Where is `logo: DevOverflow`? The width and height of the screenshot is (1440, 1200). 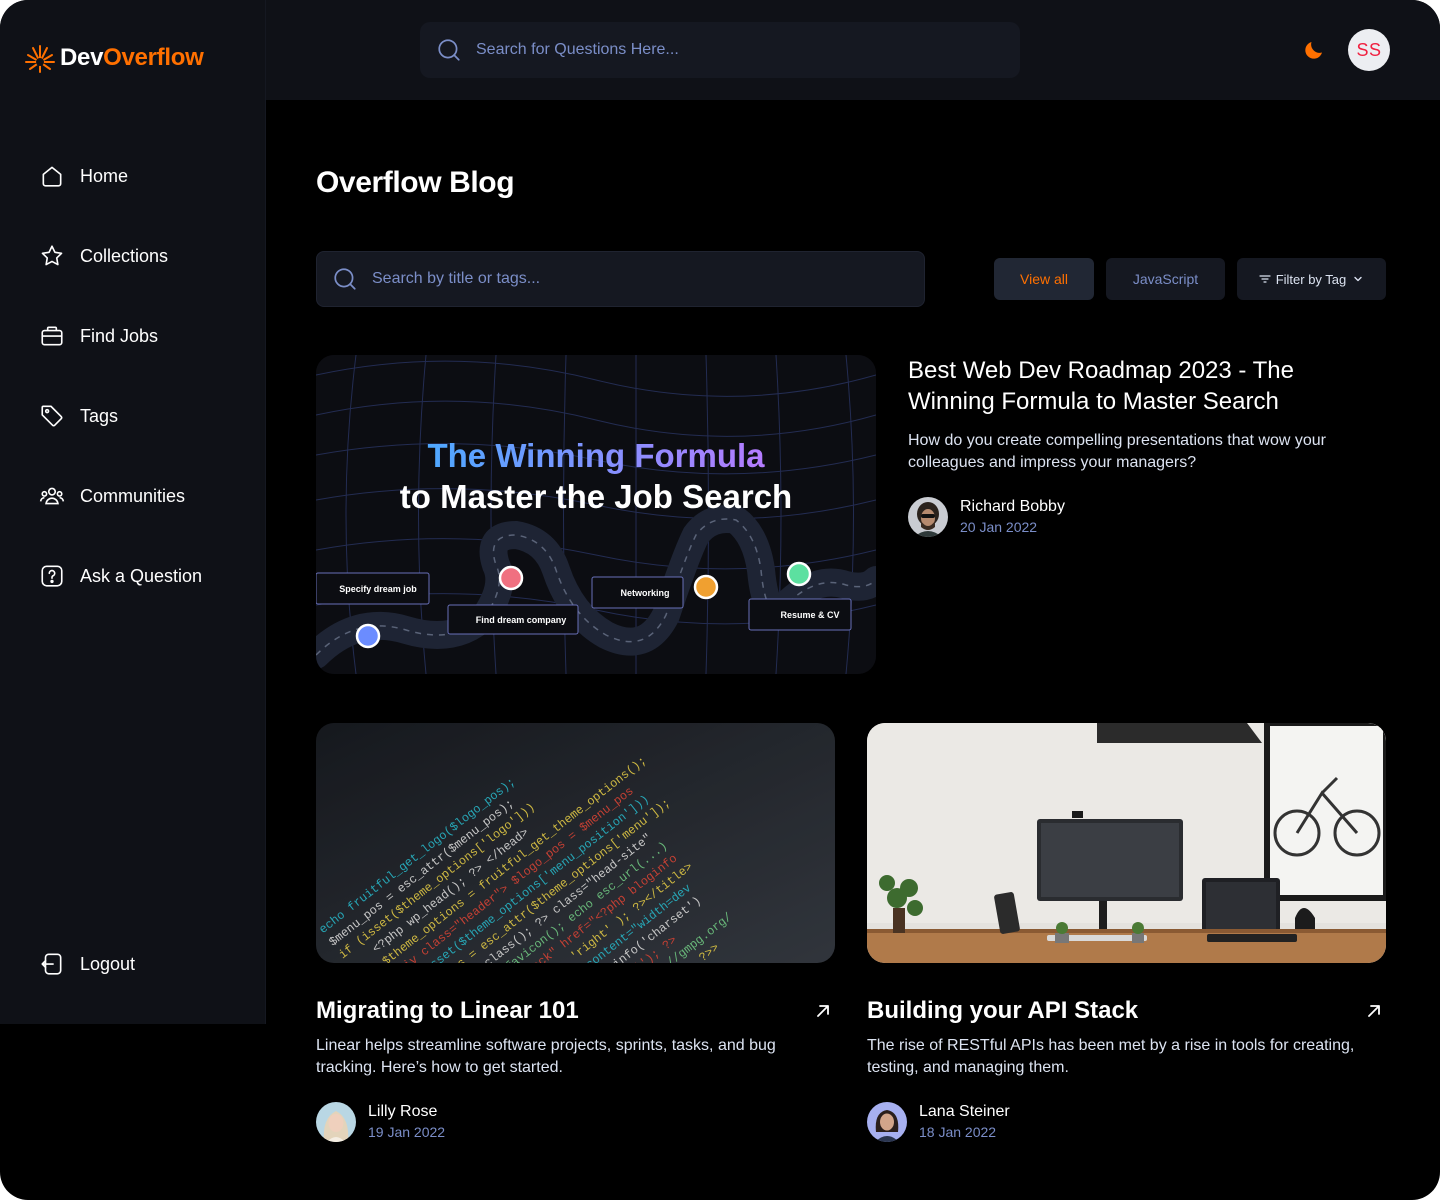
logo: DevOverflow is located at coordinates (114, 58).